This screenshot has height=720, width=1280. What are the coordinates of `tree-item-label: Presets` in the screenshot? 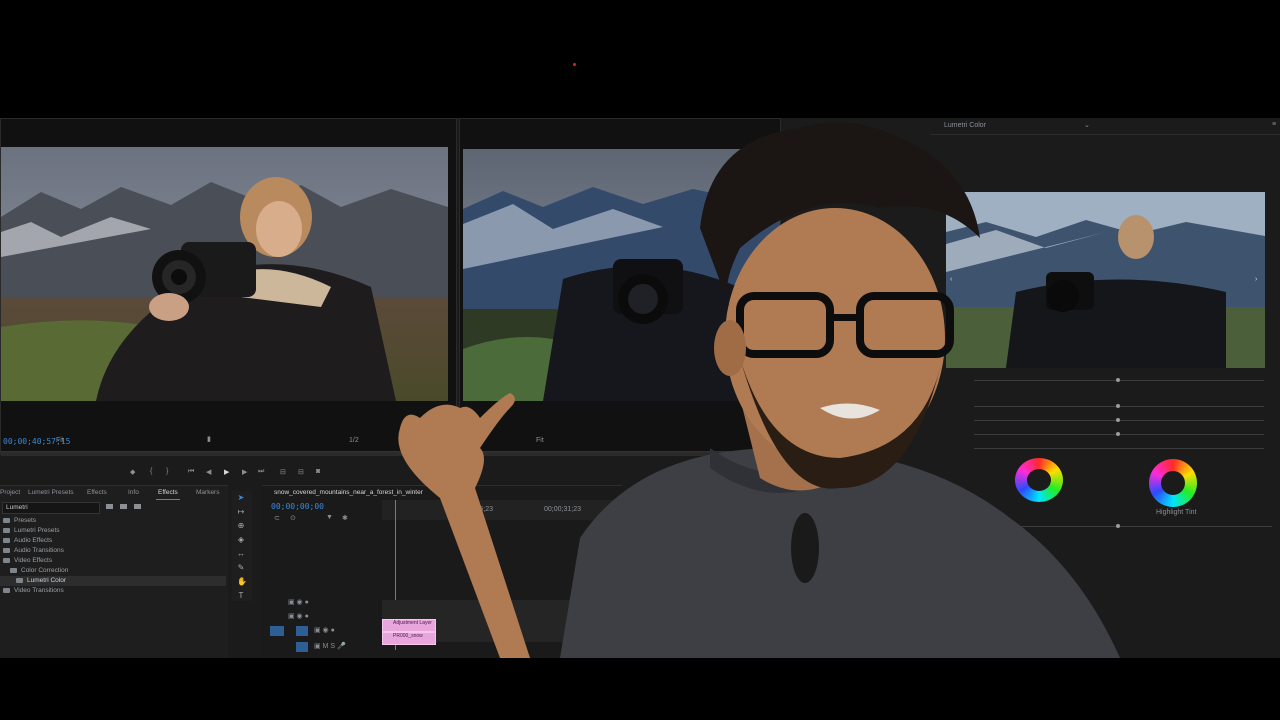 It's located at (25, 520).